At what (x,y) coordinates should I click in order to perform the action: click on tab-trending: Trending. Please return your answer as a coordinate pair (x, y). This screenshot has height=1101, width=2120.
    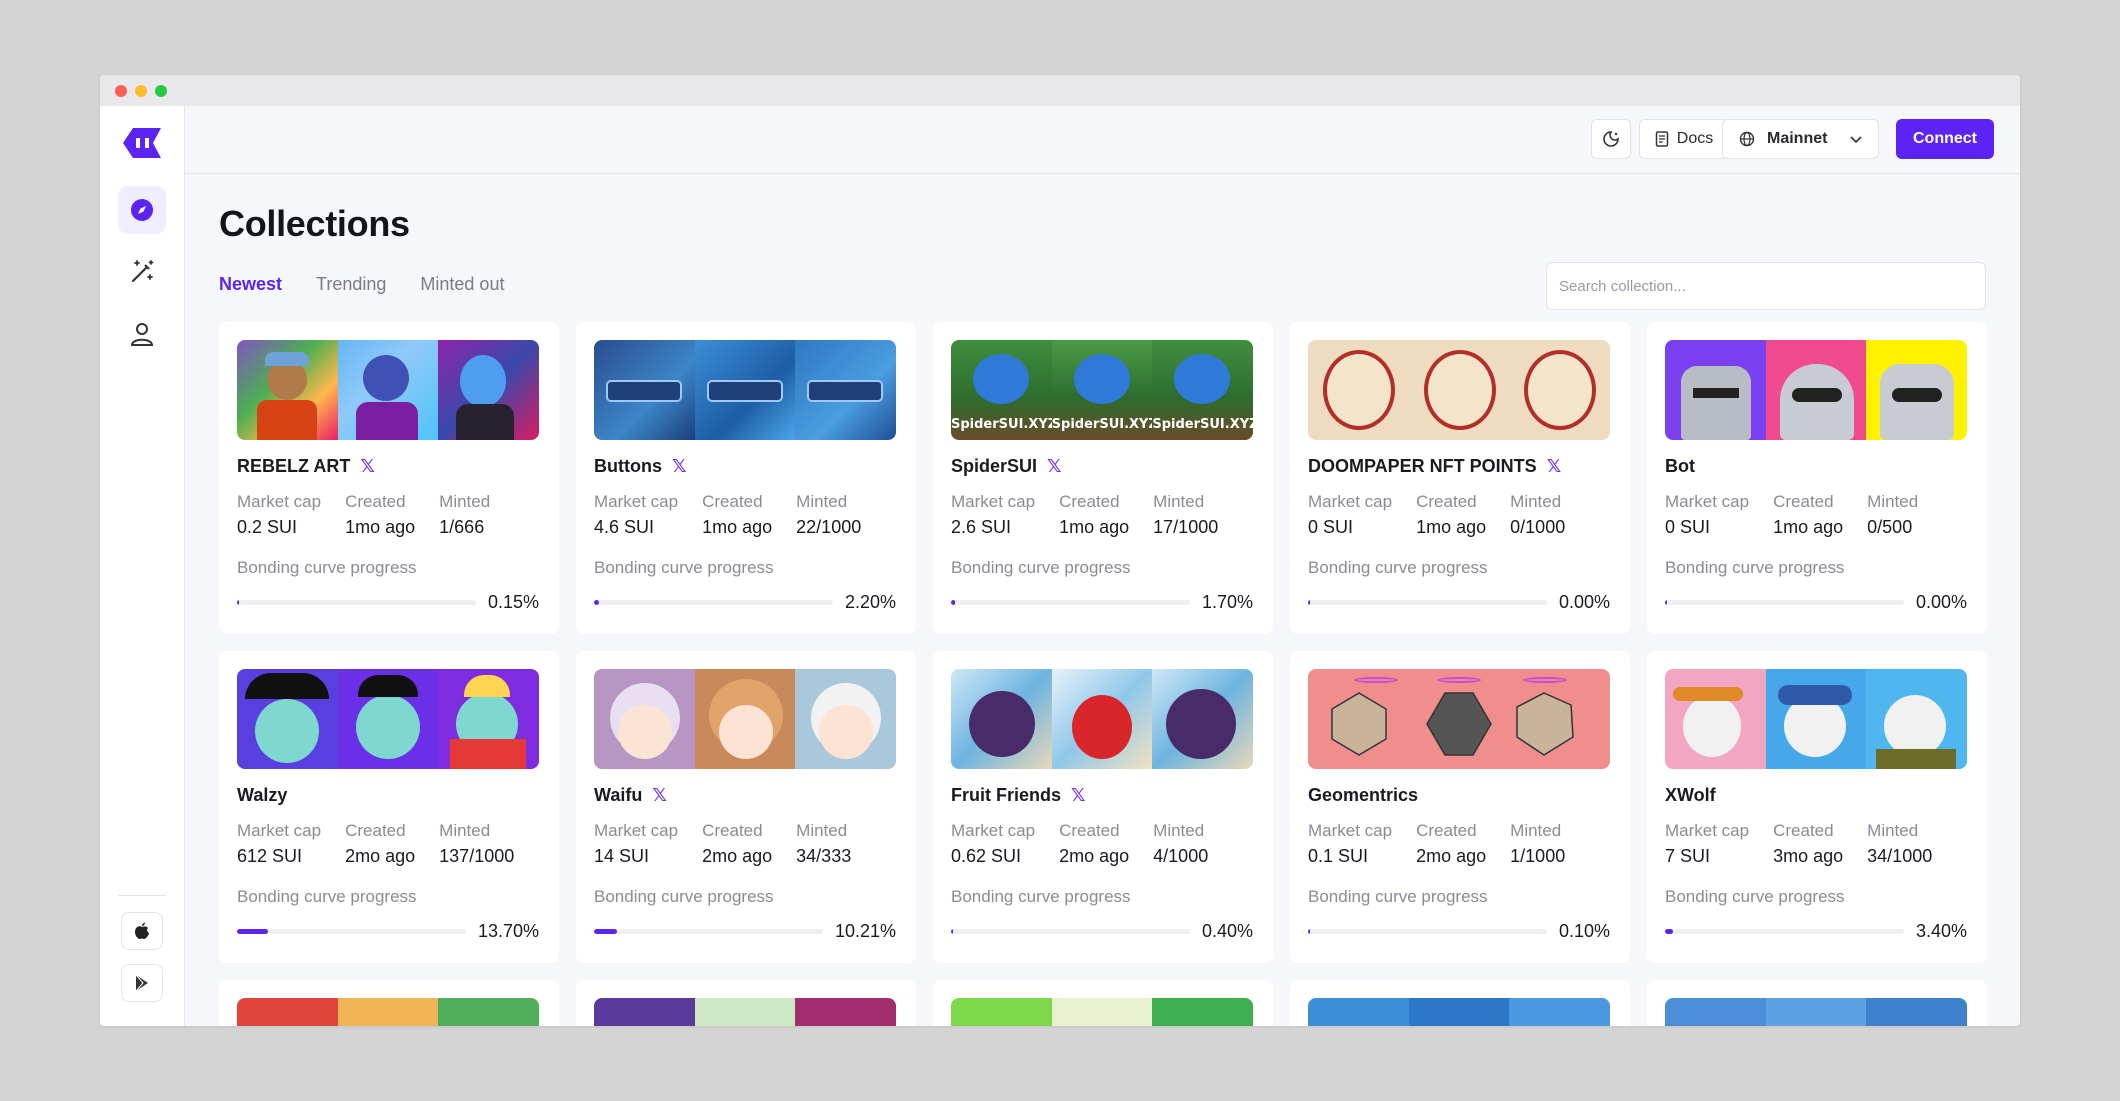
    Looking at the image, I should click on (351, 284).